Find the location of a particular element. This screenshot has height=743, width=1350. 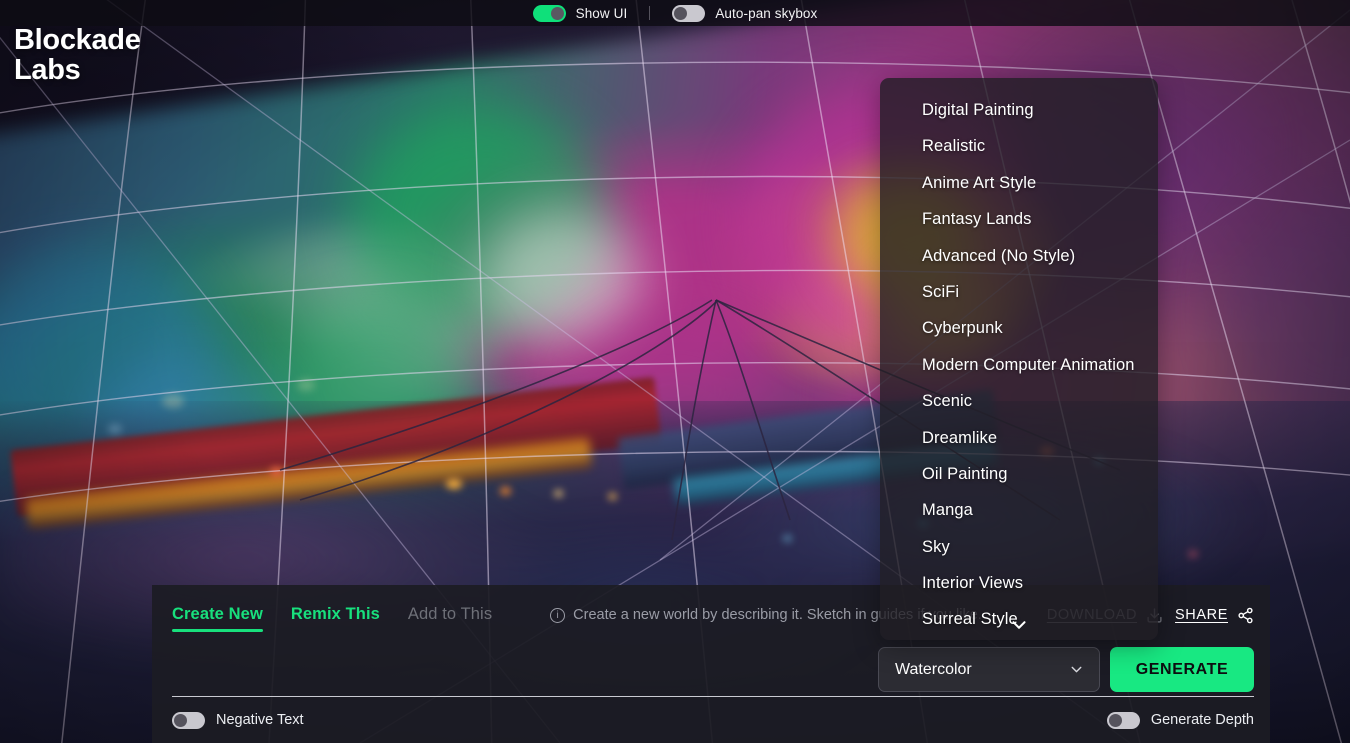

generate-depth-toggle-knob is located at coordinates (1115, 720).